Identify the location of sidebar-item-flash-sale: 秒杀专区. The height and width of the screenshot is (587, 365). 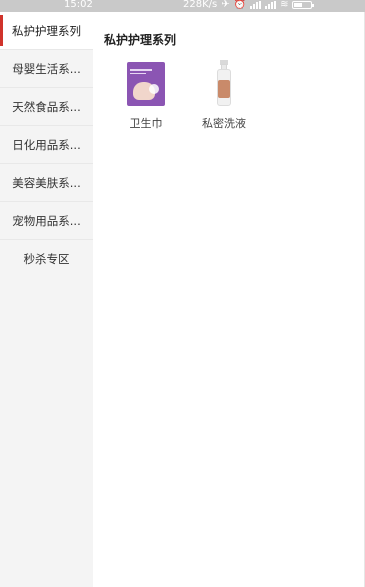
(46, 259).